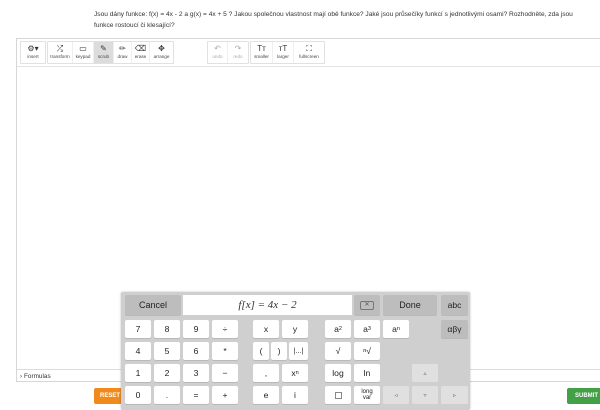 The height and width of the screenshot is (410, 600). Describe the element at coordinates (261, 351) in the screenshot. I see `key-left-paren: (` at that location.